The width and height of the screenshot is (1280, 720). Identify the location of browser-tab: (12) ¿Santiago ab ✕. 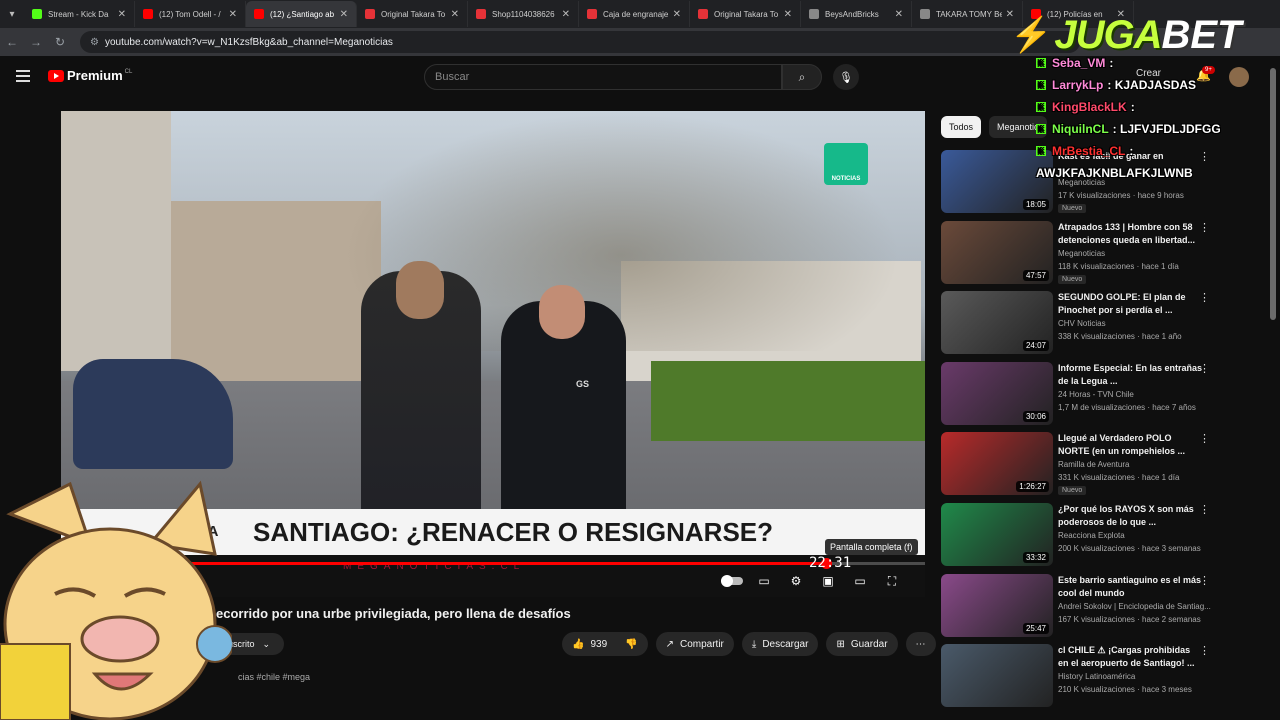
(301, 14).